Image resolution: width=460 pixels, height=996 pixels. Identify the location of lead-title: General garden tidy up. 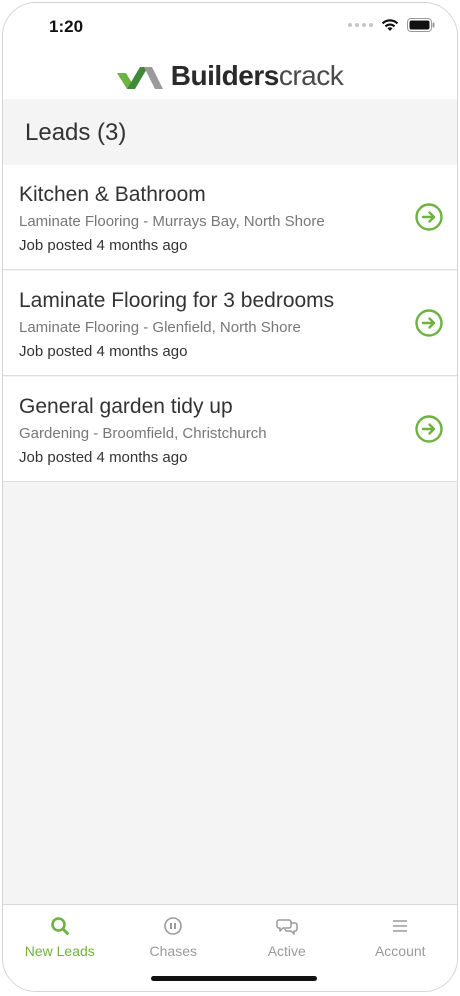
(126, 406).